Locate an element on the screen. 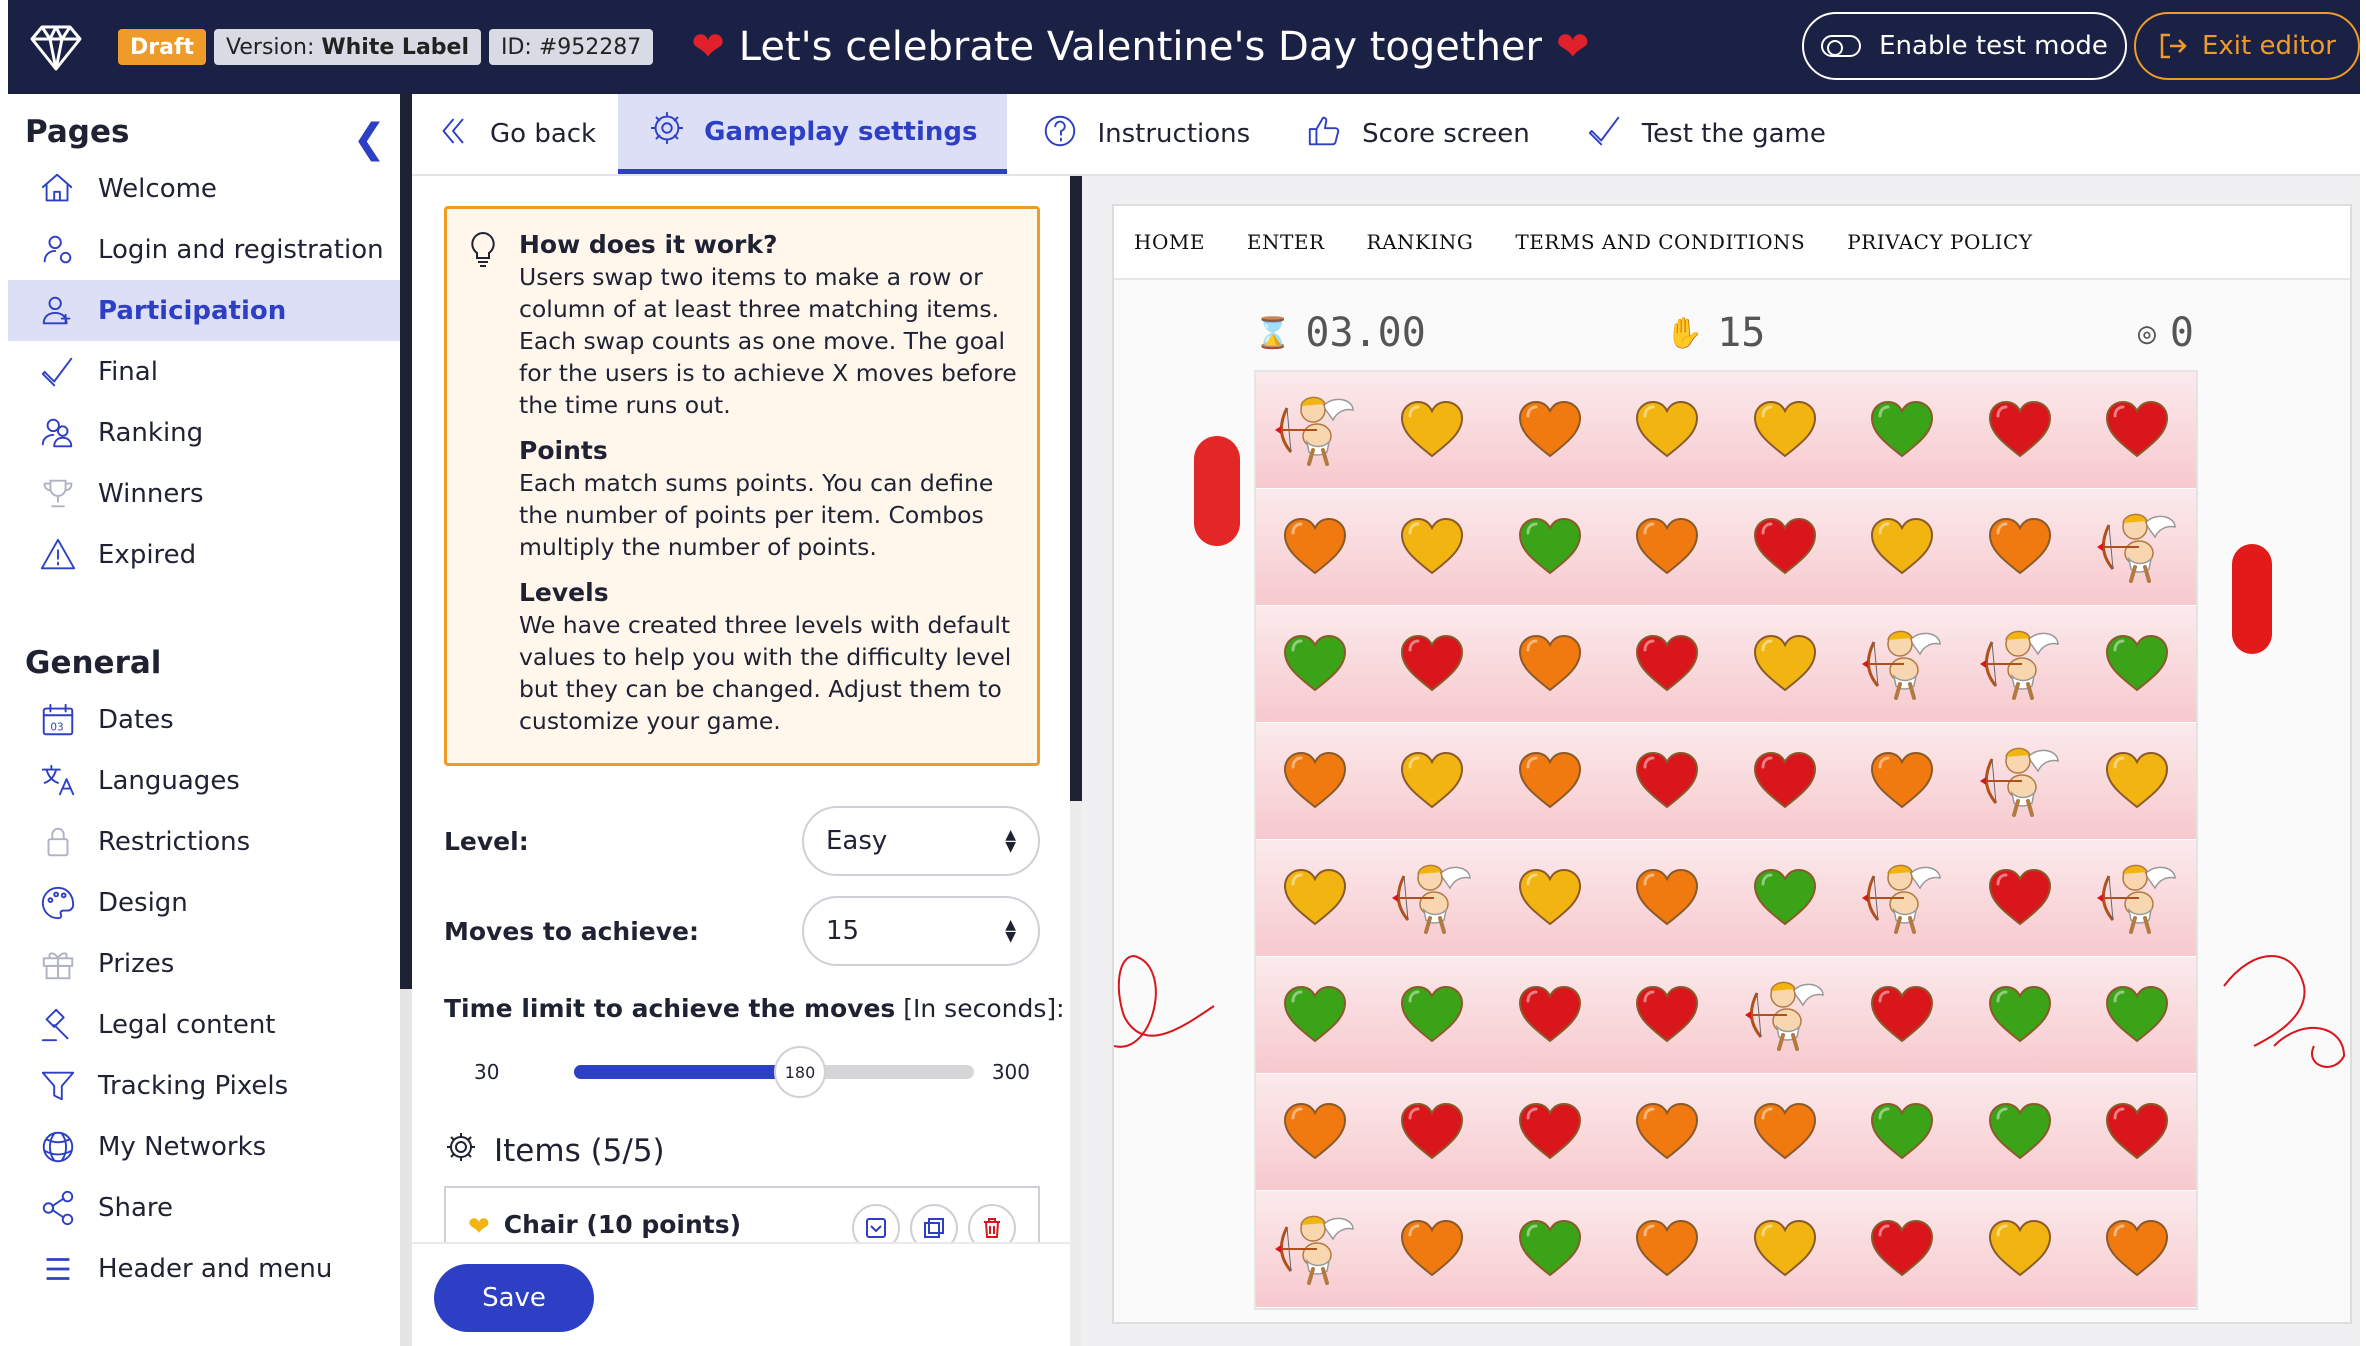 The width and height of the screenshot is (2366, 1346). tab-test-the-game: Test the game is located at coordinates (1706, 134).